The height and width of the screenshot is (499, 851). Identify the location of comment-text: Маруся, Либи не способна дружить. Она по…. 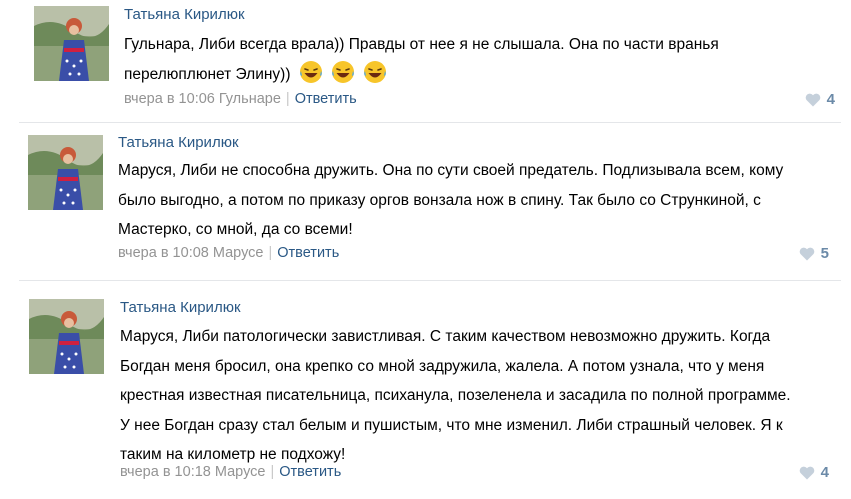
(450, 200).